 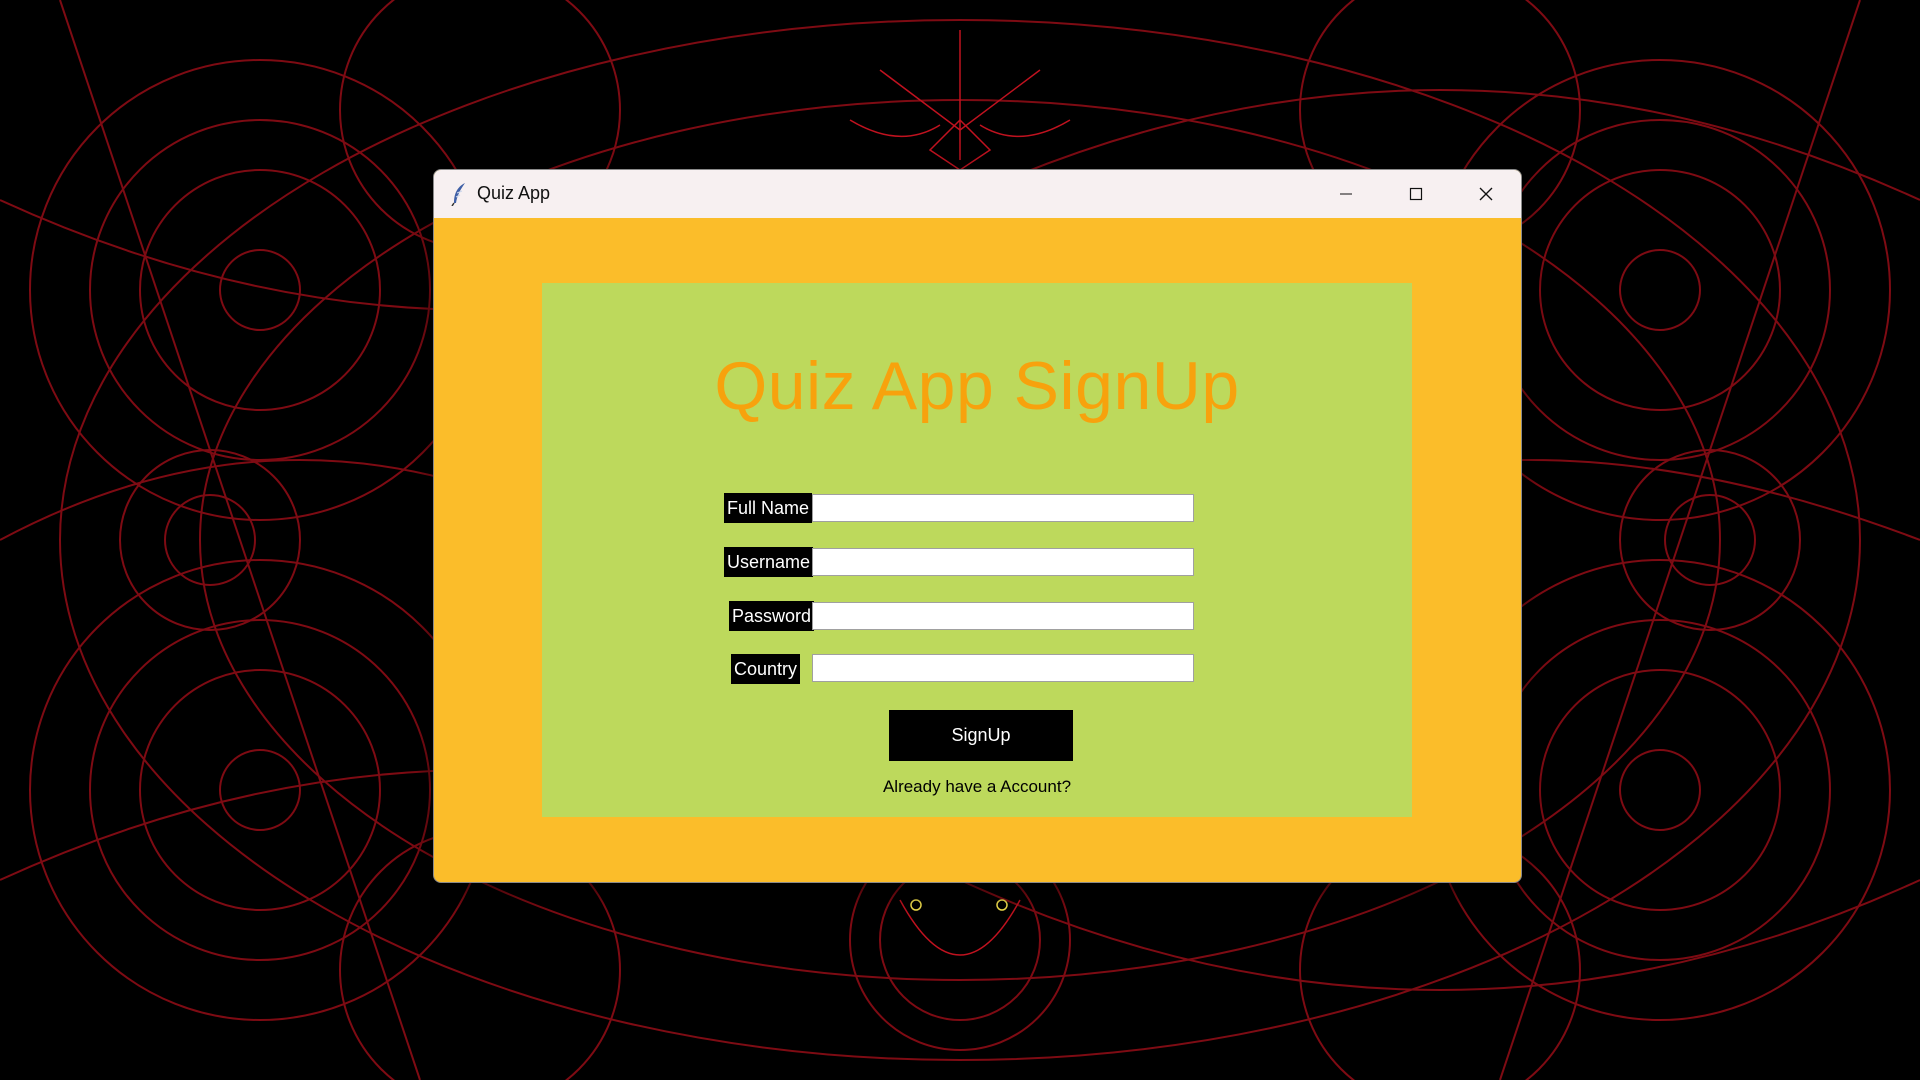 What do you see at coordinates (766, 669) in the screenshot?
I see `country-label: Country` at bounding box center [766, 669].